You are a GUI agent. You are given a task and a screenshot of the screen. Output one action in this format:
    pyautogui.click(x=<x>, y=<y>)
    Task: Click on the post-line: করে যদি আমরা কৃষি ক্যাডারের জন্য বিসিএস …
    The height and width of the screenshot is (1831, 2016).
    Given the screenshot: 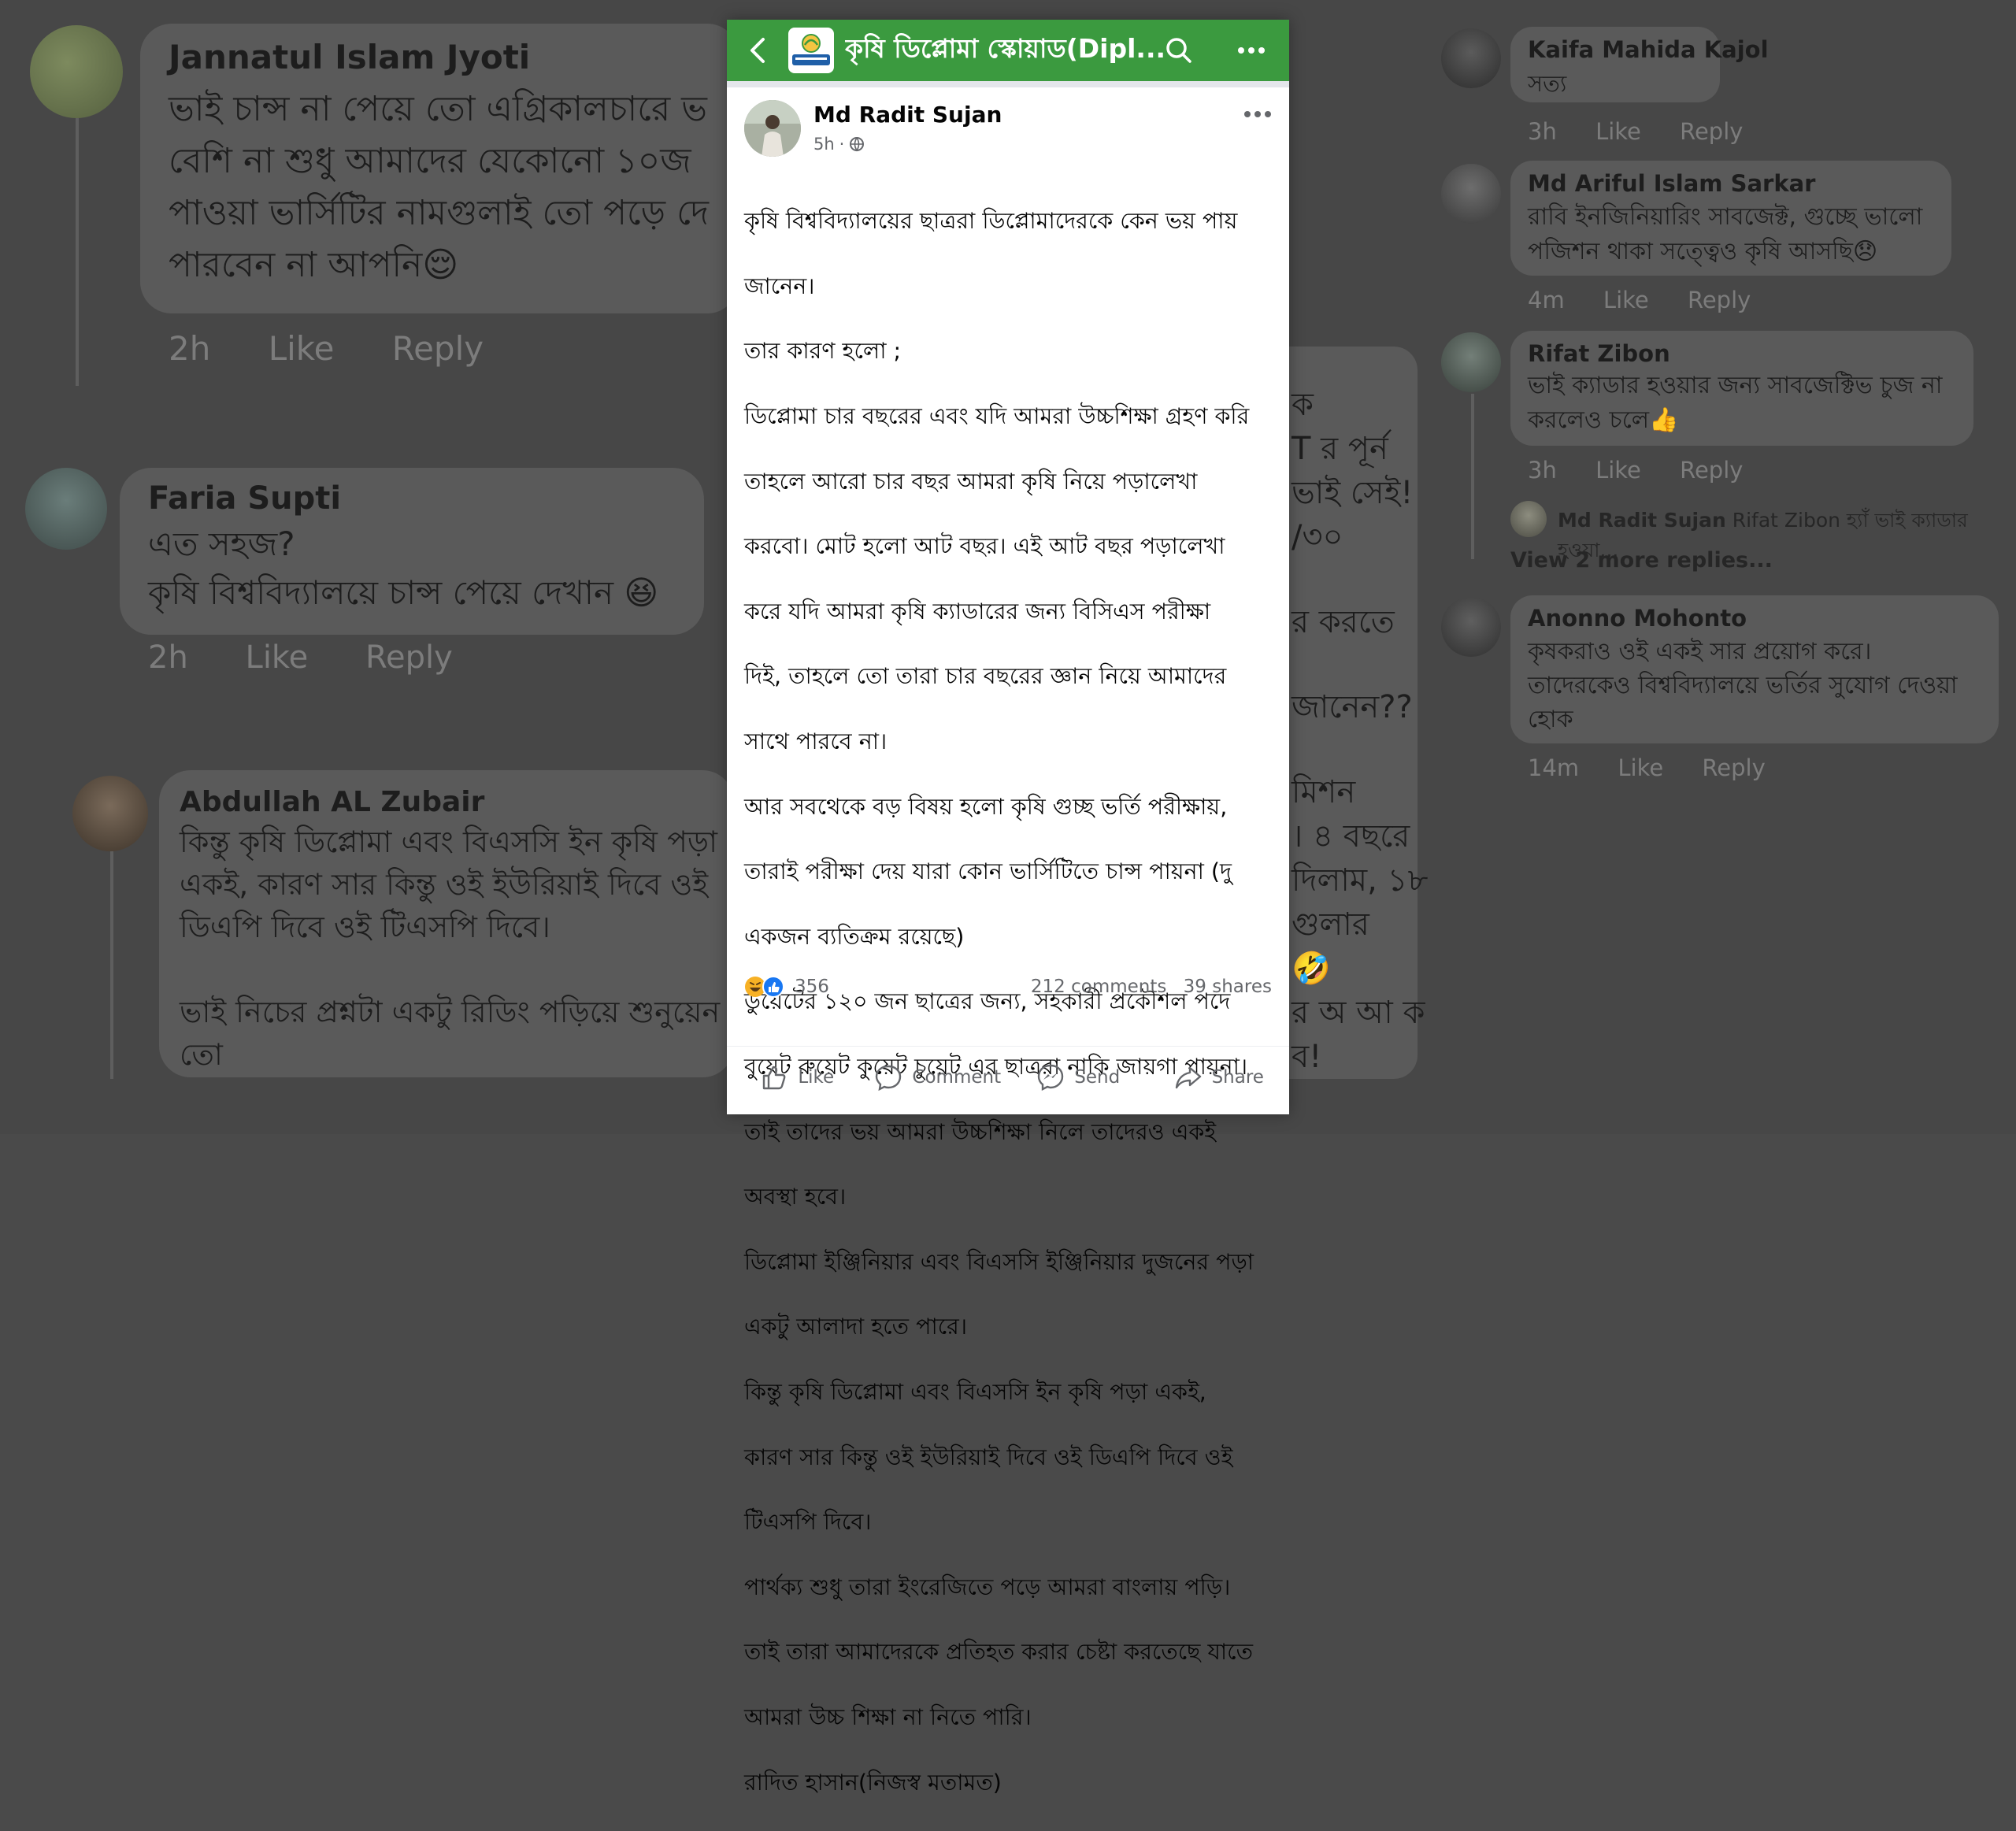 What is the action you would take?
    pyautogui.click(x=977, y=611)
    